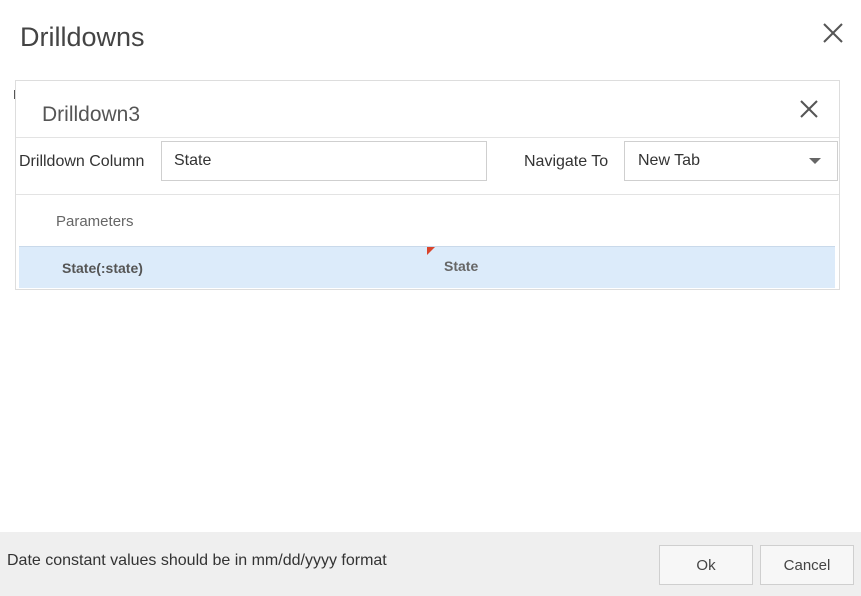 The height and width of the screenshot is (596, 861). Describe the element at coordinates (82, 161) in the screenshot. I see `drilldown-column-label: Drilldown Column` at that location.